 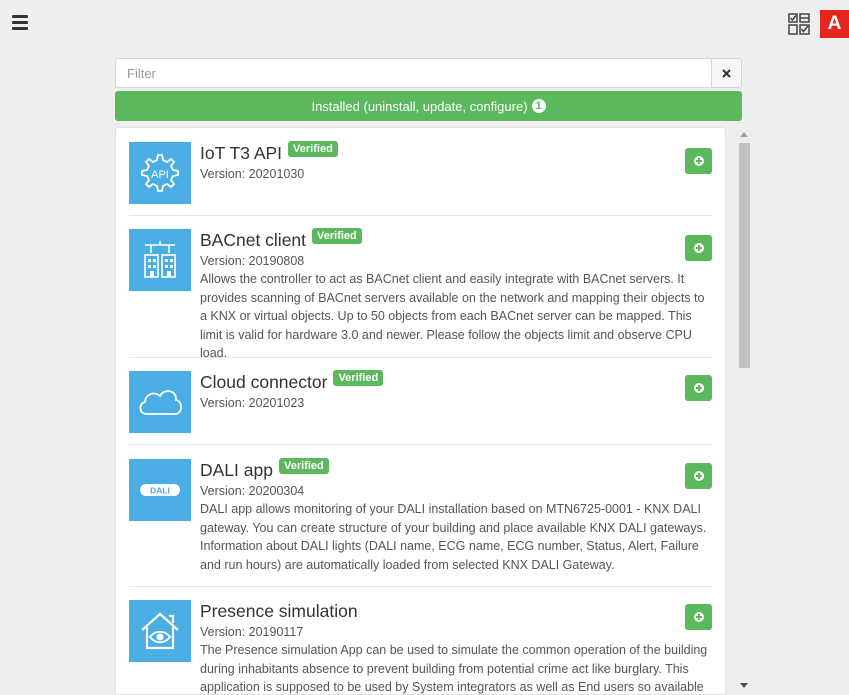 I want to click on app-title: BACnet client, so click(x=253, y=239).